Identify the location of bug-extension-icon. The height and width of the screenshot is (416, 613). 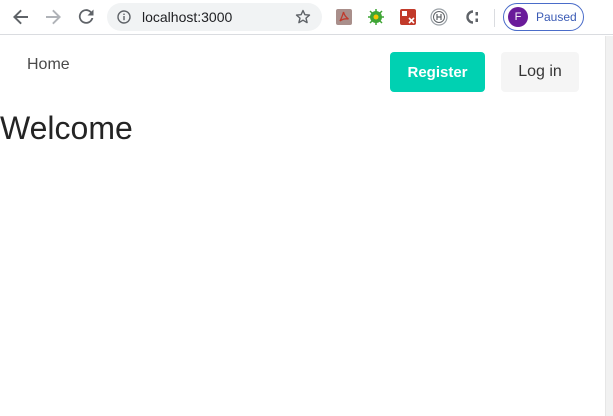
(376, 17).